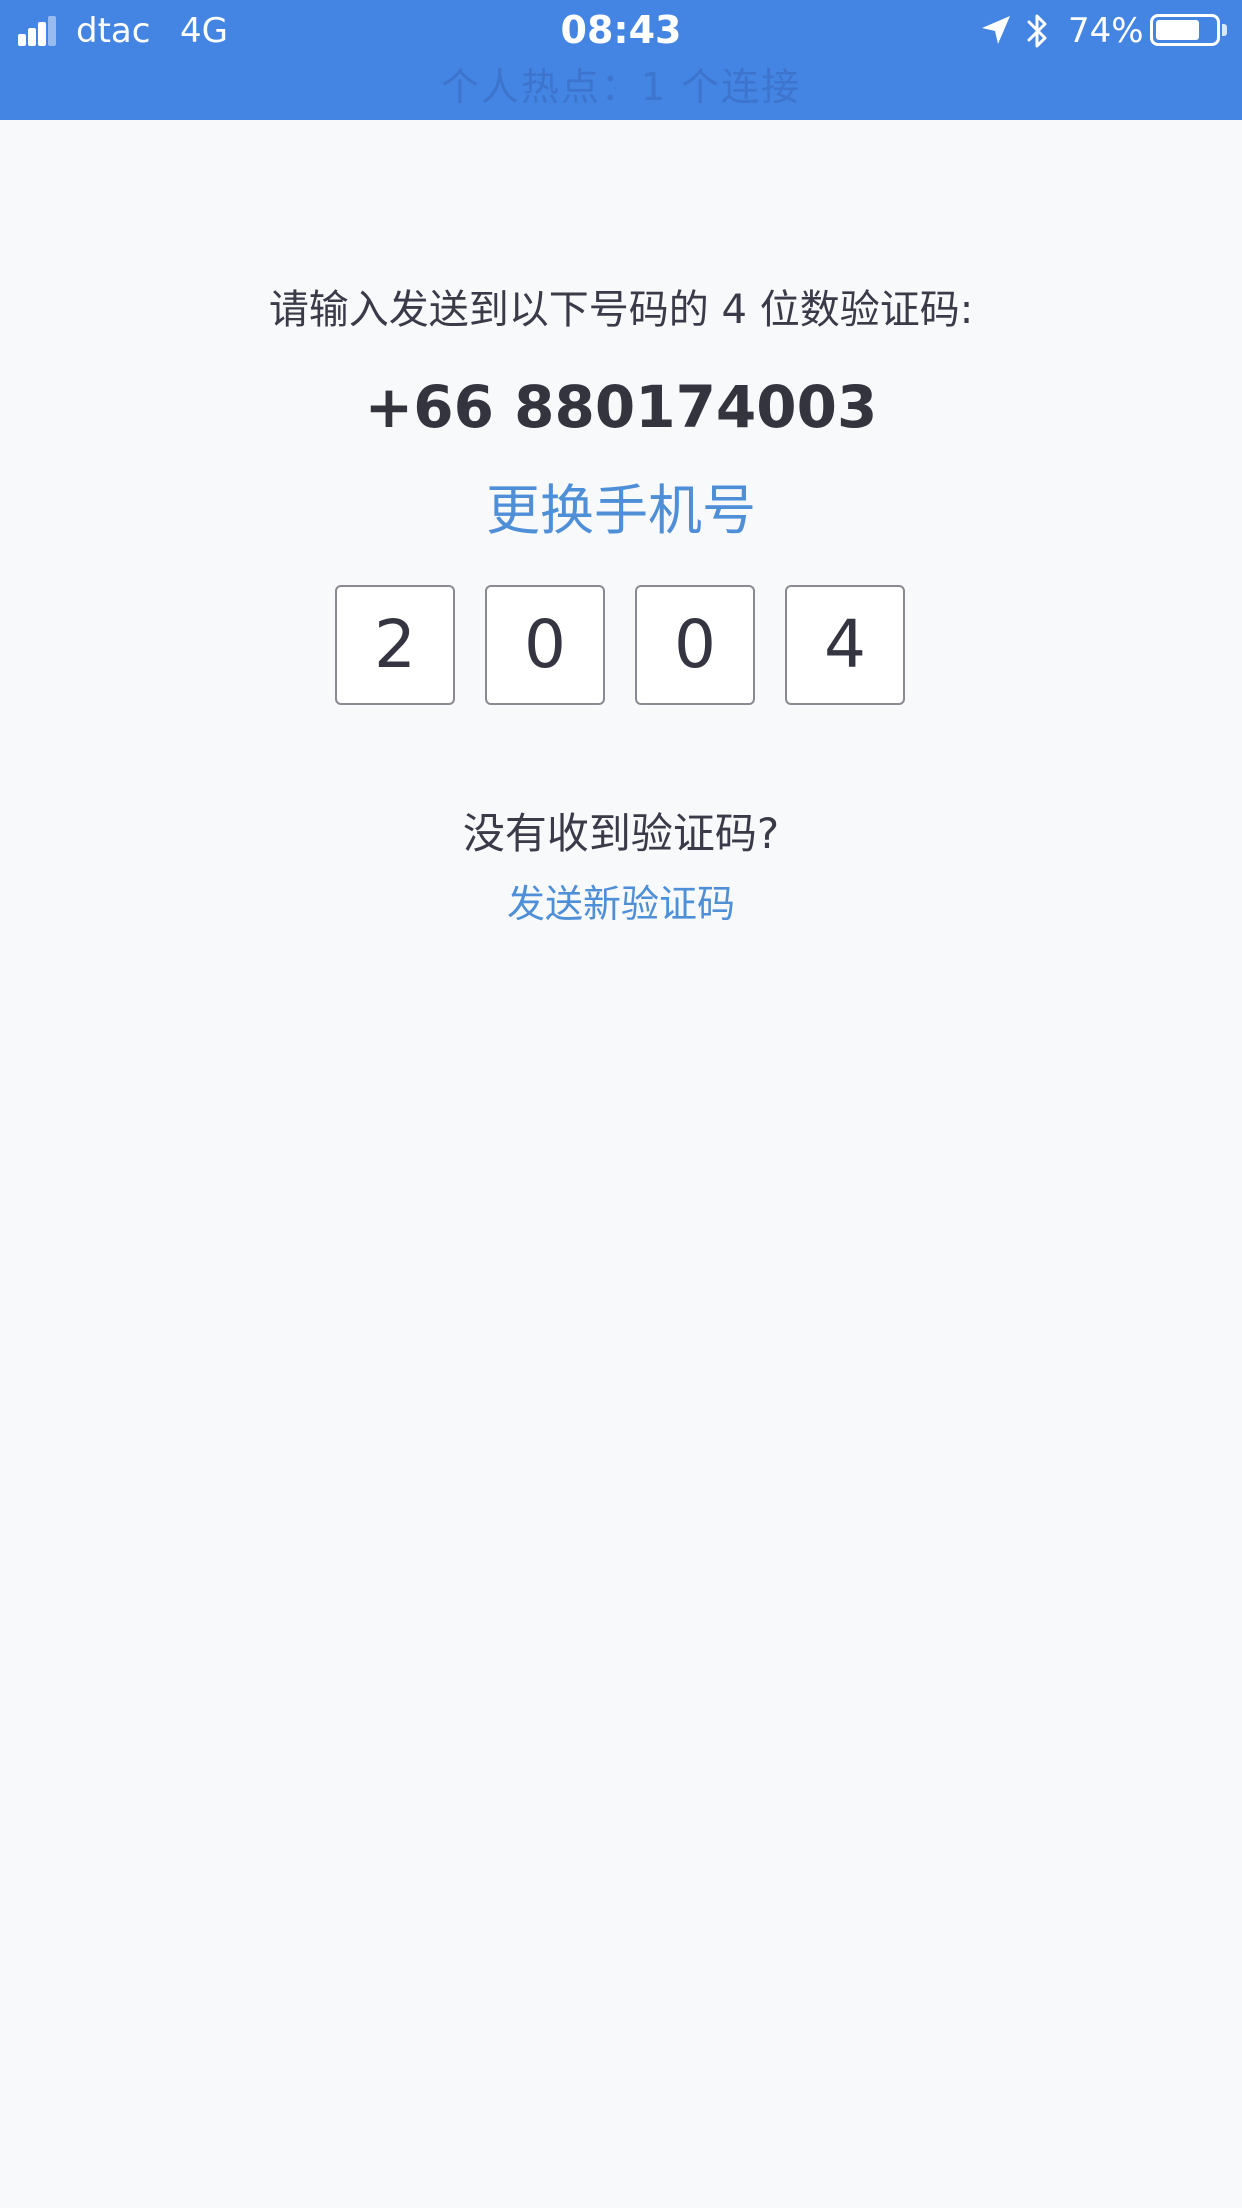  I want to click on verification-code-input: 2 0 0 4, so click(621, 646).